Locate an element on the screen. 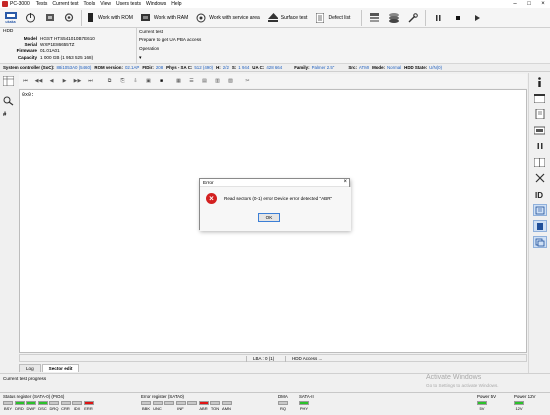 Image resolution: width=550 pixels, height=415 pixels. menu-tools: Tools is located at coordinates (90, 4).